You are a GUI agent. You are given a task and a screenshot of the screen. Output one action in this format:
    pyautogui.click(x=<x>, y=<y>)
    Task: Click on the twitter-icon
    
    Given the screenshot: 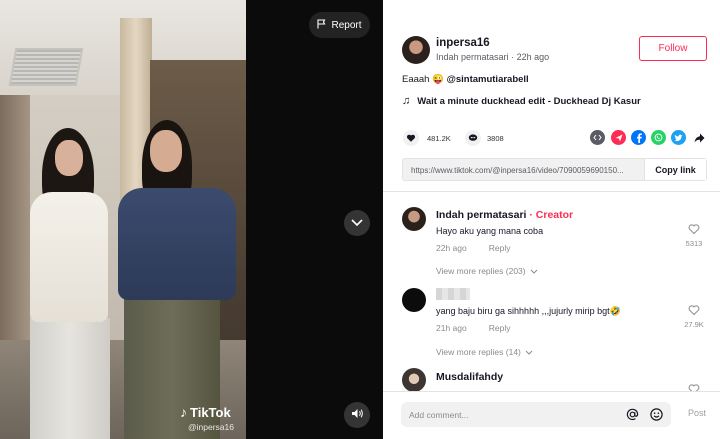 What is the action you would take?
    pyautogui.click(x=678, y=137)
    